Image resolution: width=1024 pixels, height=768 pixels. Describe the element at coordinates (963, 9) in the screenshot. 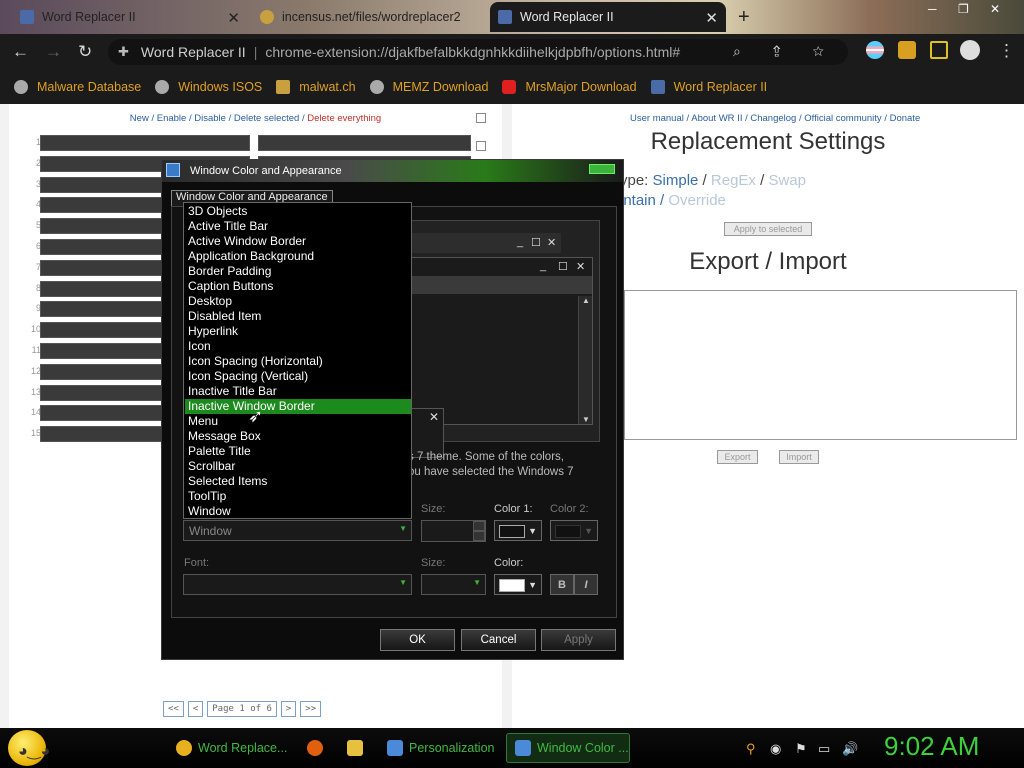

I see `restore-icon: ❐` at that location.